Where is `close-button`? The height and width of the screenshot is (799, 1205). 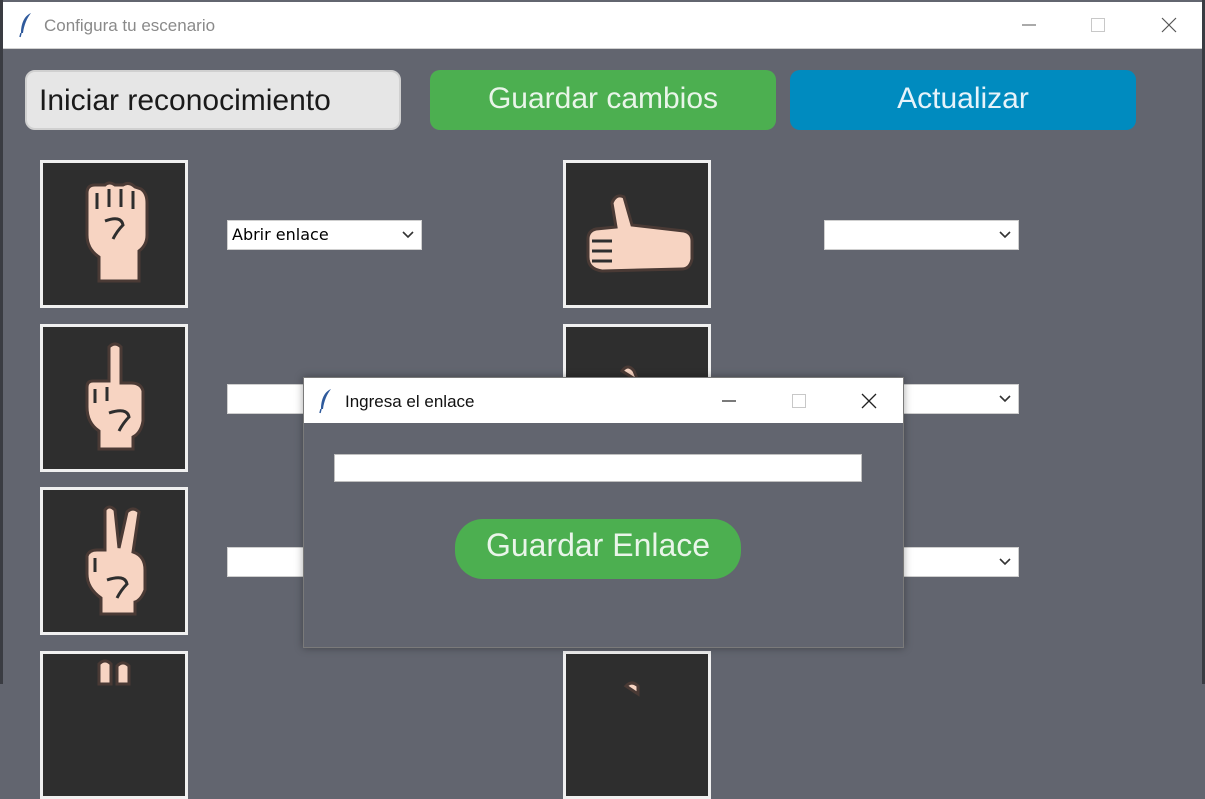 close-button is located at coordinates (1169, 25).